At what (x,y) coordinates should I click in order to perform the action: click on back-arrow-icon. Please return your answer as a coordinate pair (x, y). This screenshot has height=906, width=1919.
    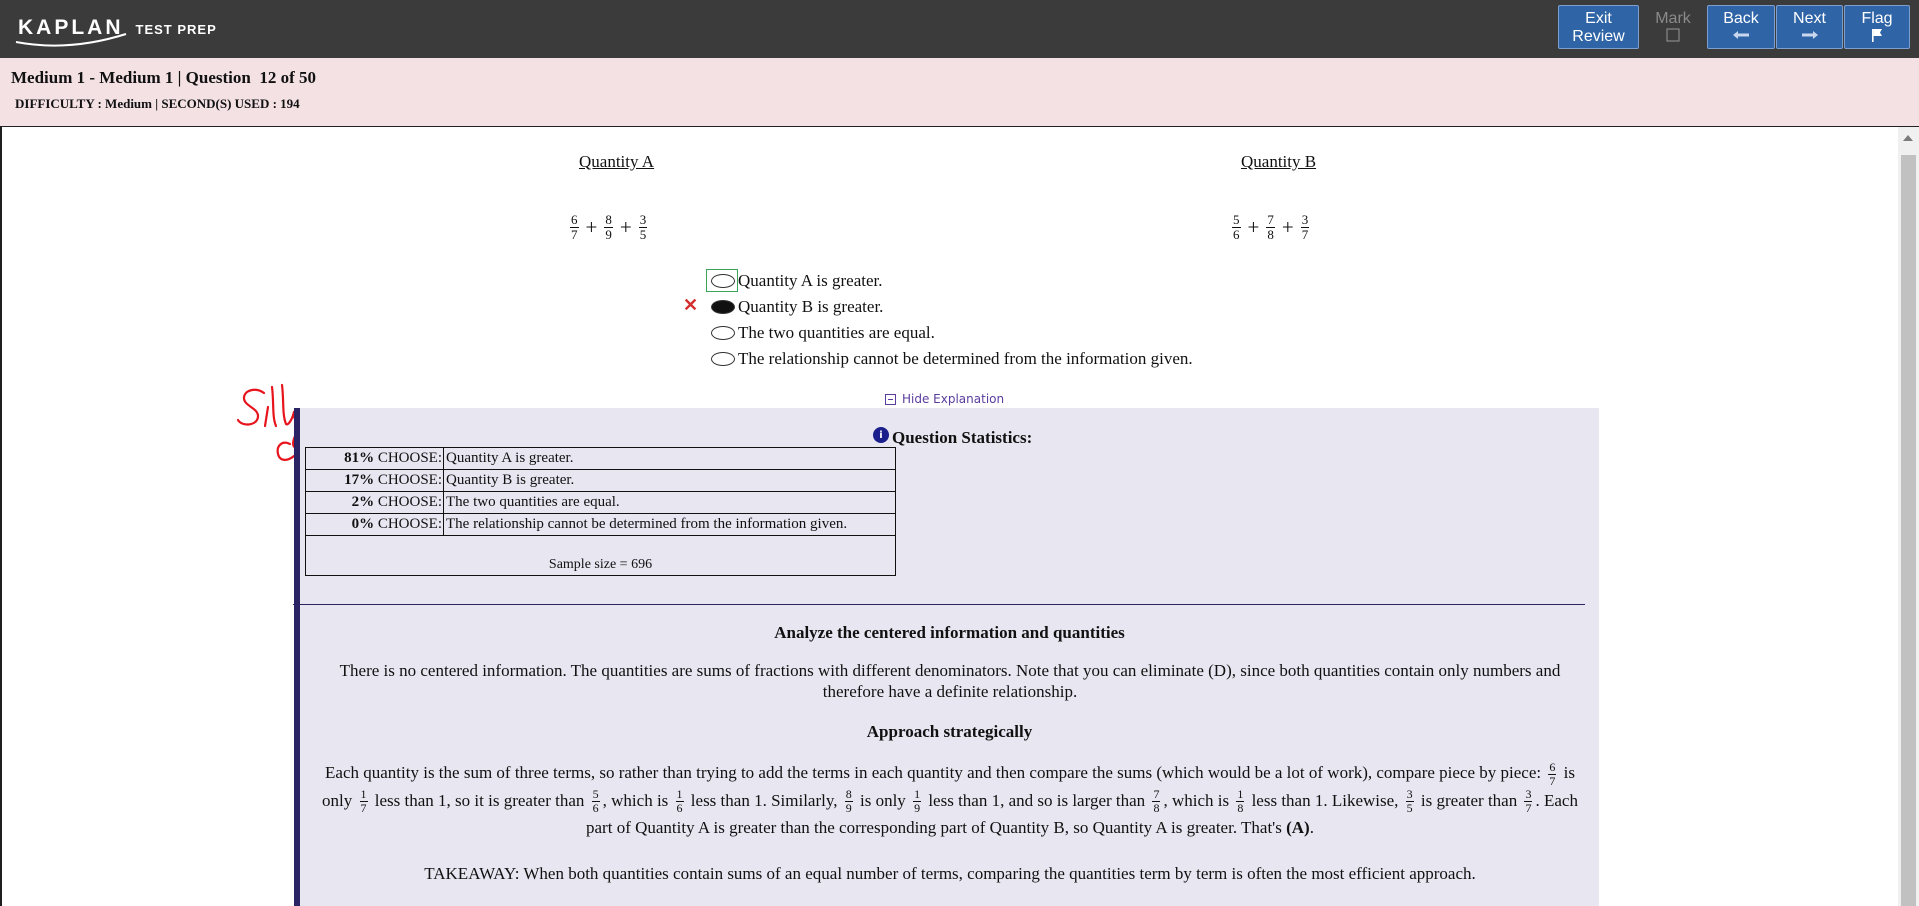
    Looking at the image, I should click on (1741, 36).